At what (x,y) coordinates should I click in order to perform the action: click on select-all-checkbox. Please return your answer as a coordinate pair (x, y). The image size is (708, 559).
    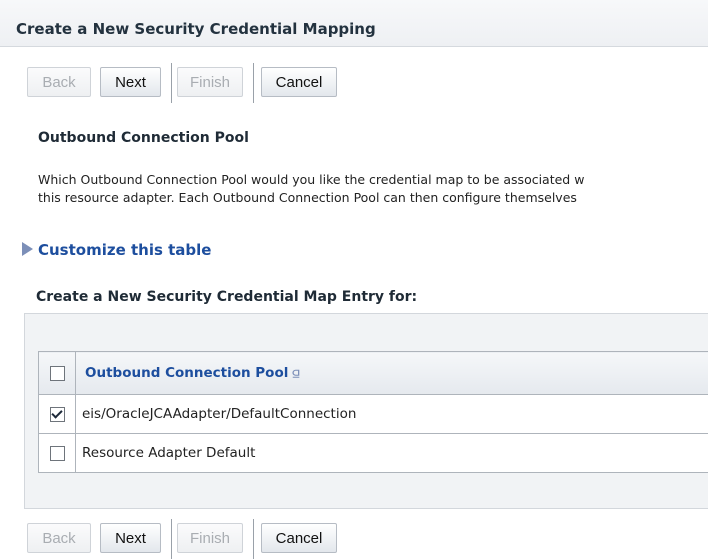
    Looking at the image, I should click on (57, 373).